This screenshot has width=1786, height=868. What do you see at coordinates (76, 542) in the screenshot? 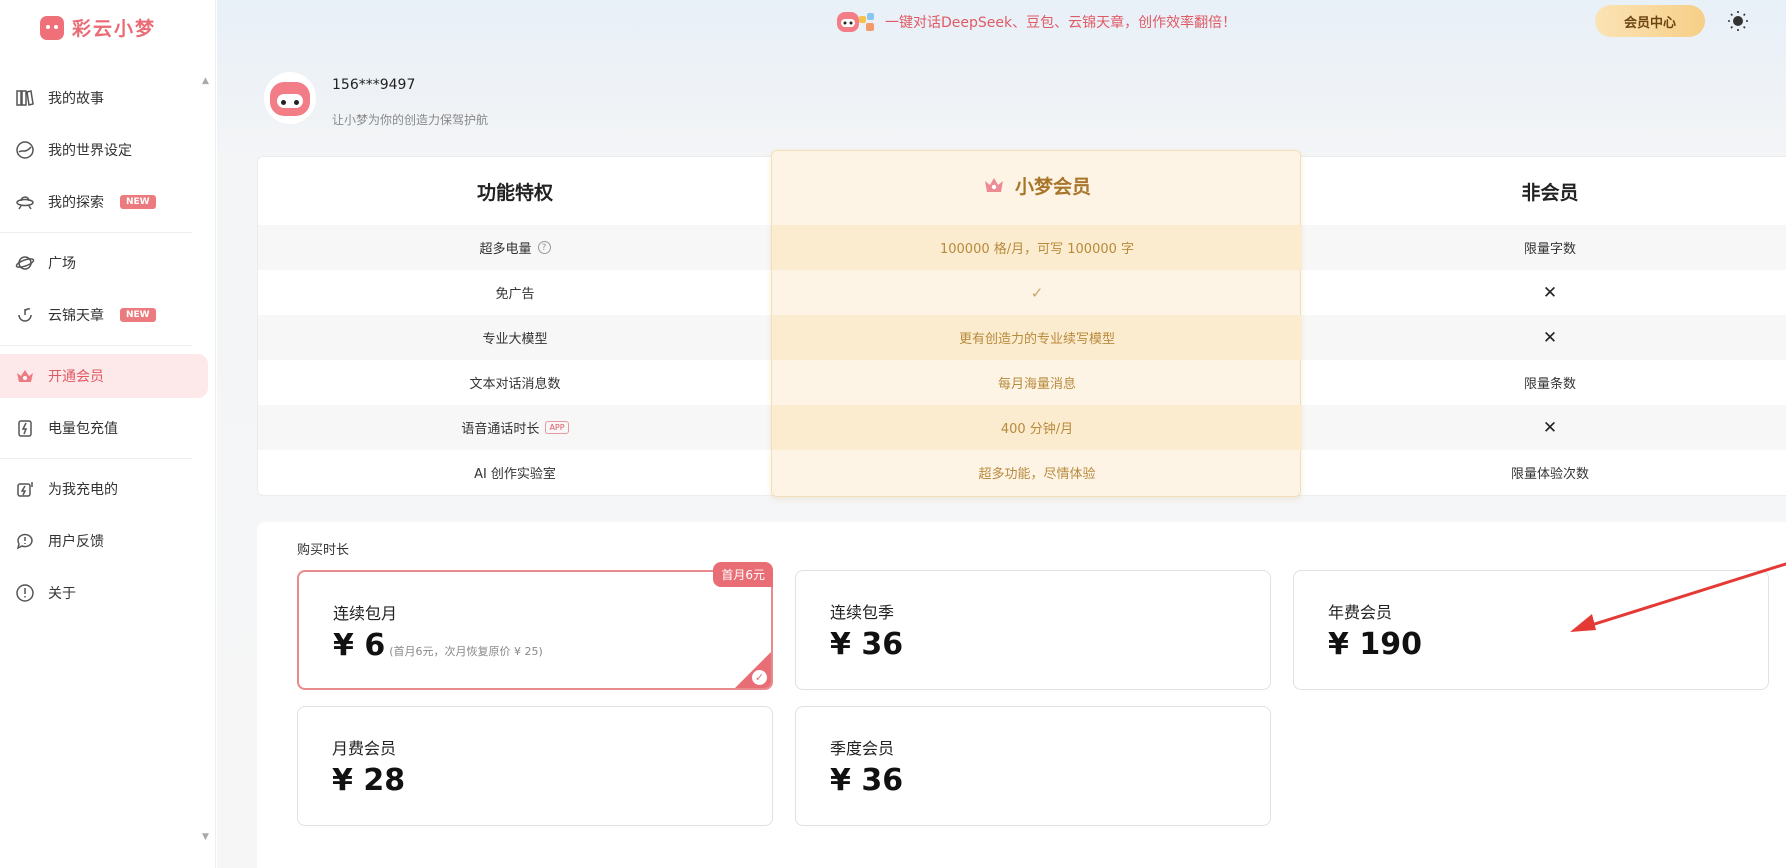
I see `sidebar-item-label: 用户反馈` at bounding box center [76, 542].